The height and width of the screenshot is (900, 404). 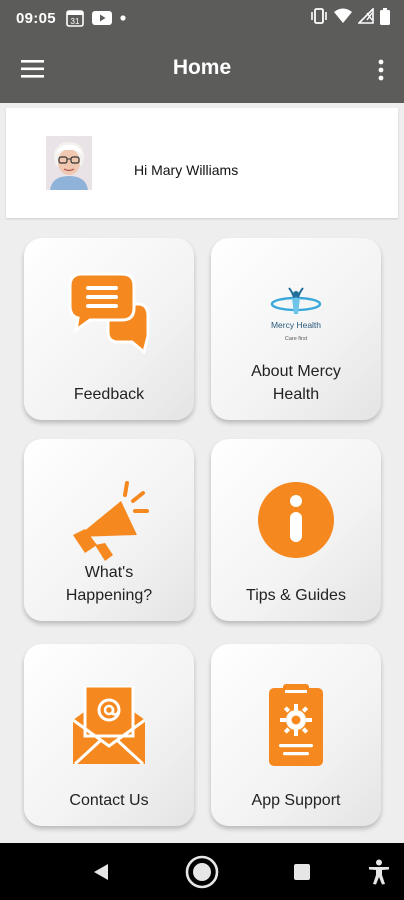 I want to click on dot-icon, so click(x=123, y=18).